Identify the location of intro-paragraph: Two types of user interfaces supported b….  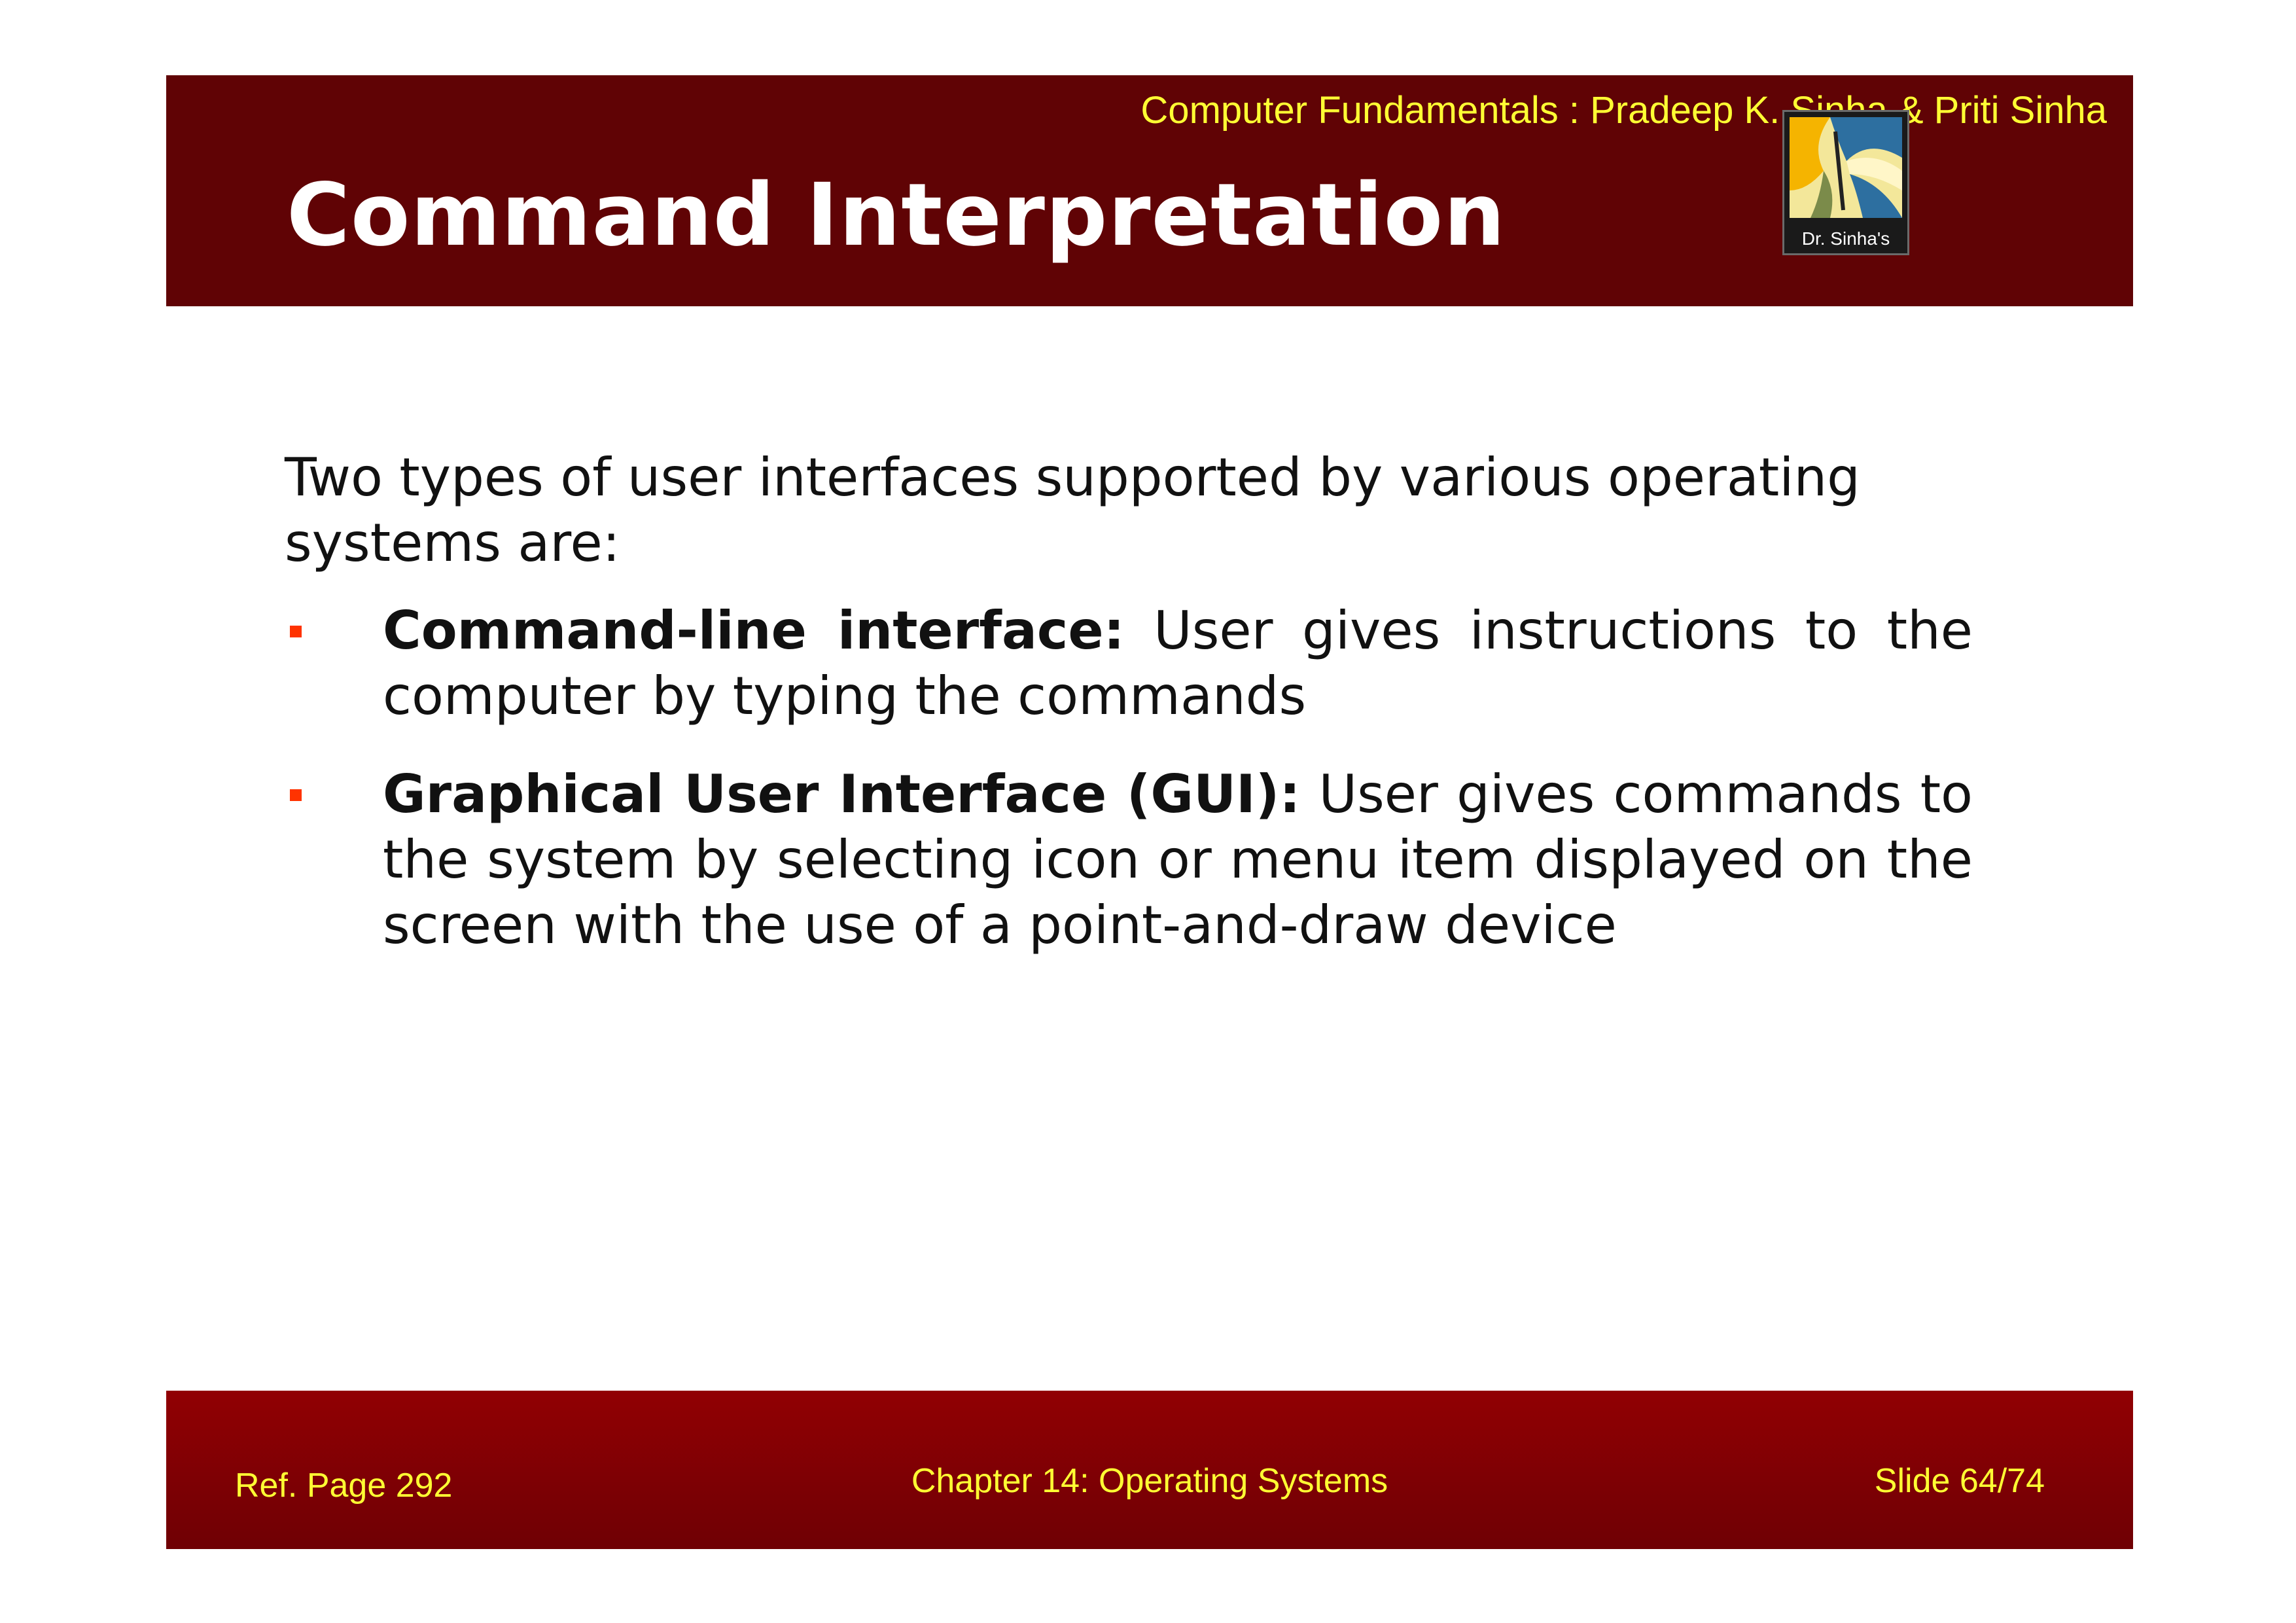
(1072, 510).